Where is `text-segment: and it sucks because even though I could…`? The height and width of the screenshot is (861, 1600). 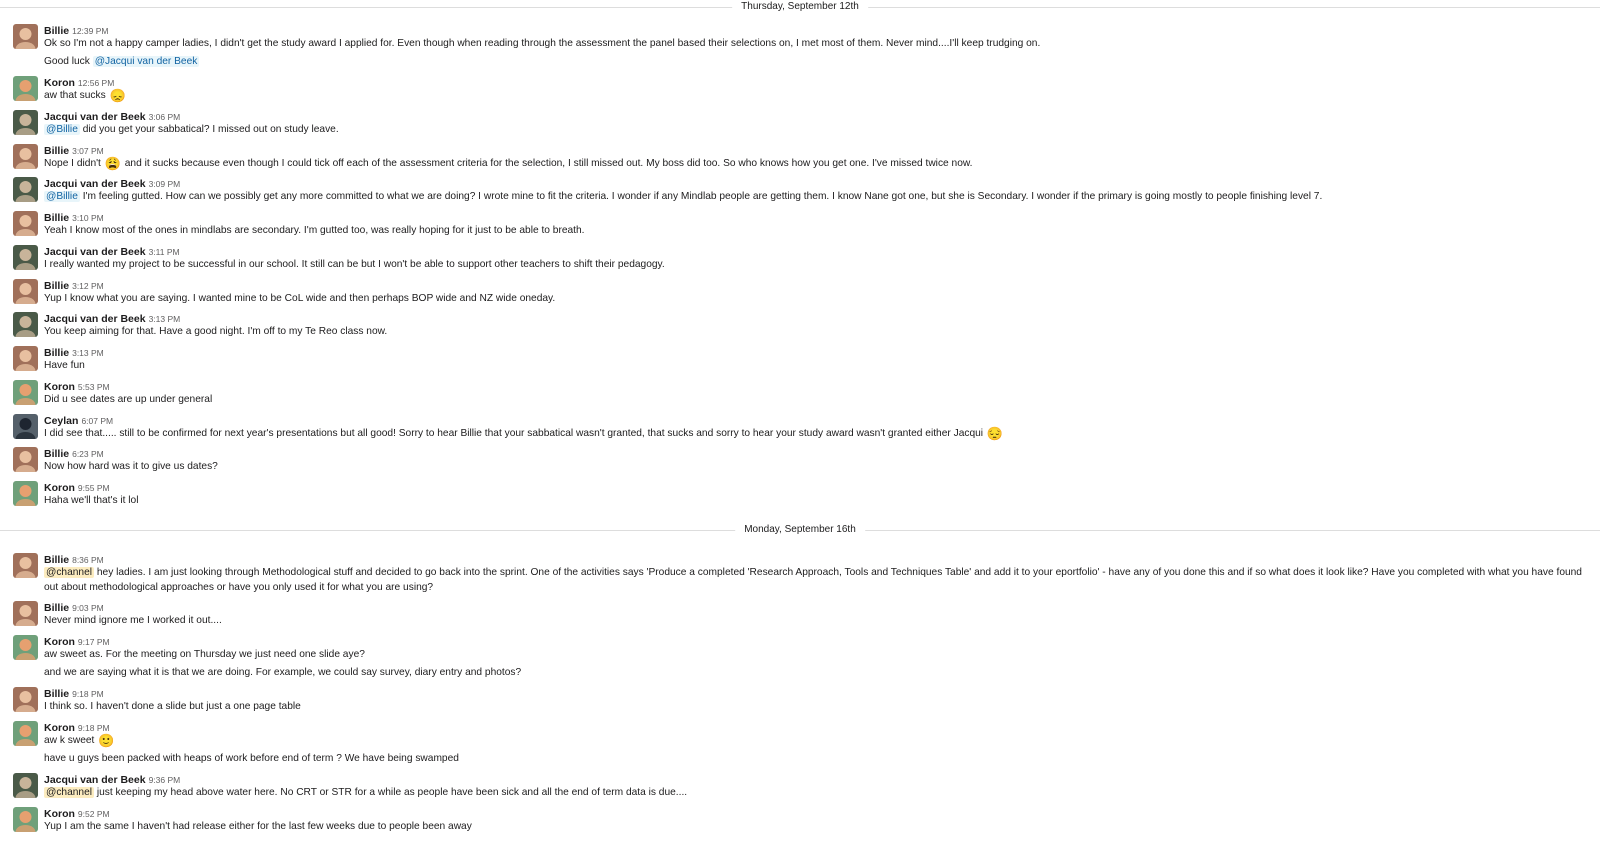 text-segment: and it sucks because even though I could… is located at coordinates (547, 163).